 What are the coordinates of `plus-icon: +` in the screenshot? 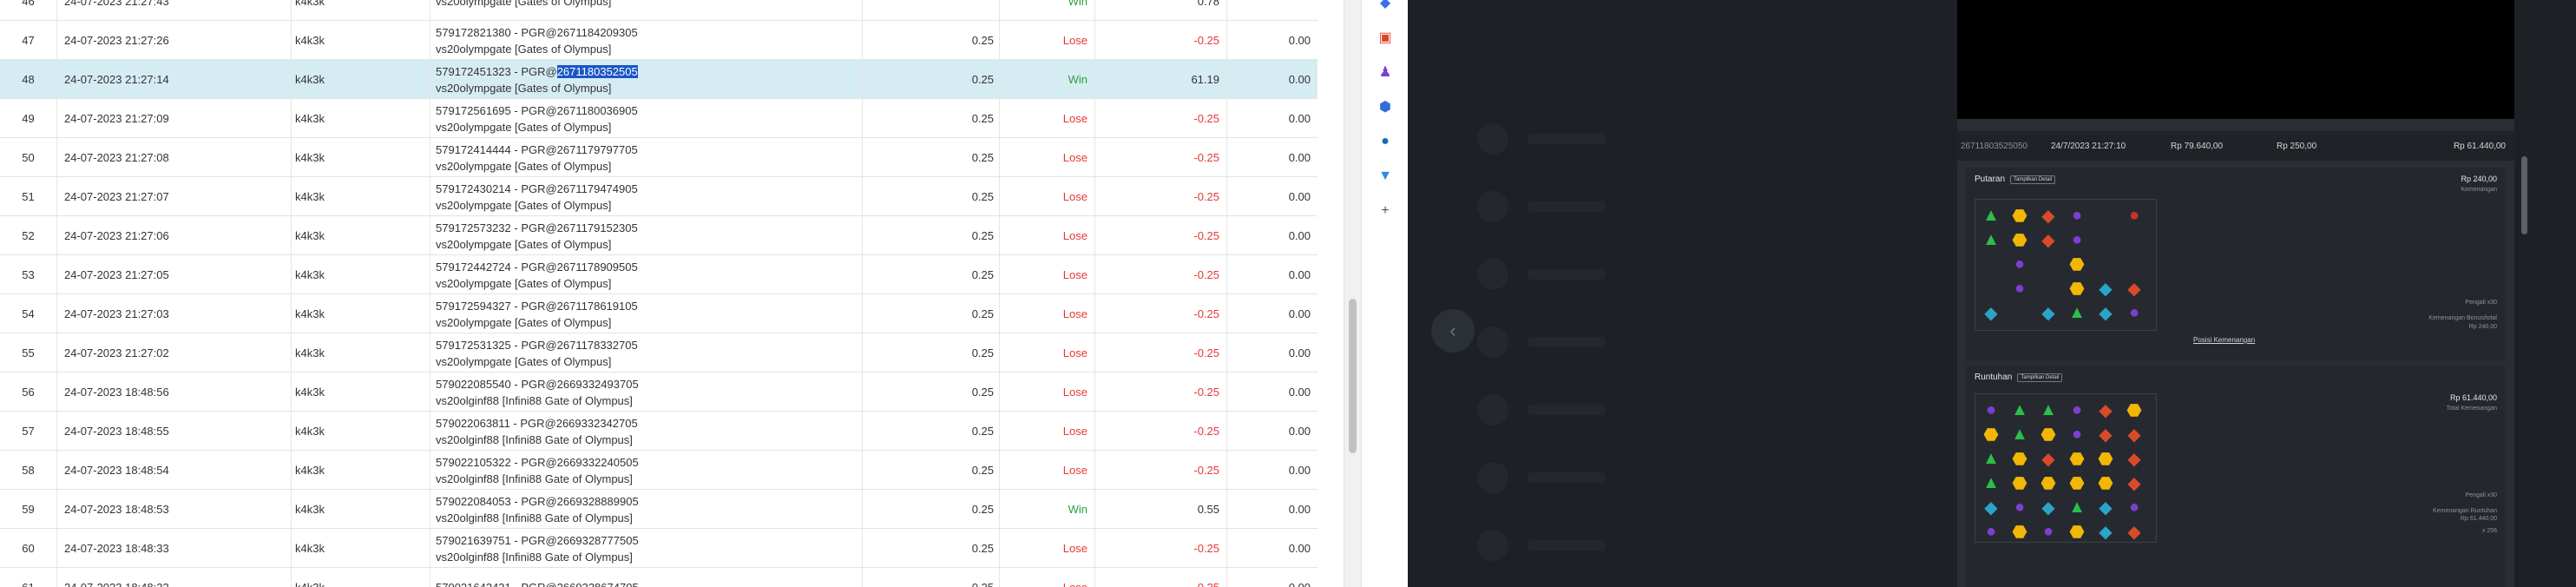 It's located at (1386, 211).